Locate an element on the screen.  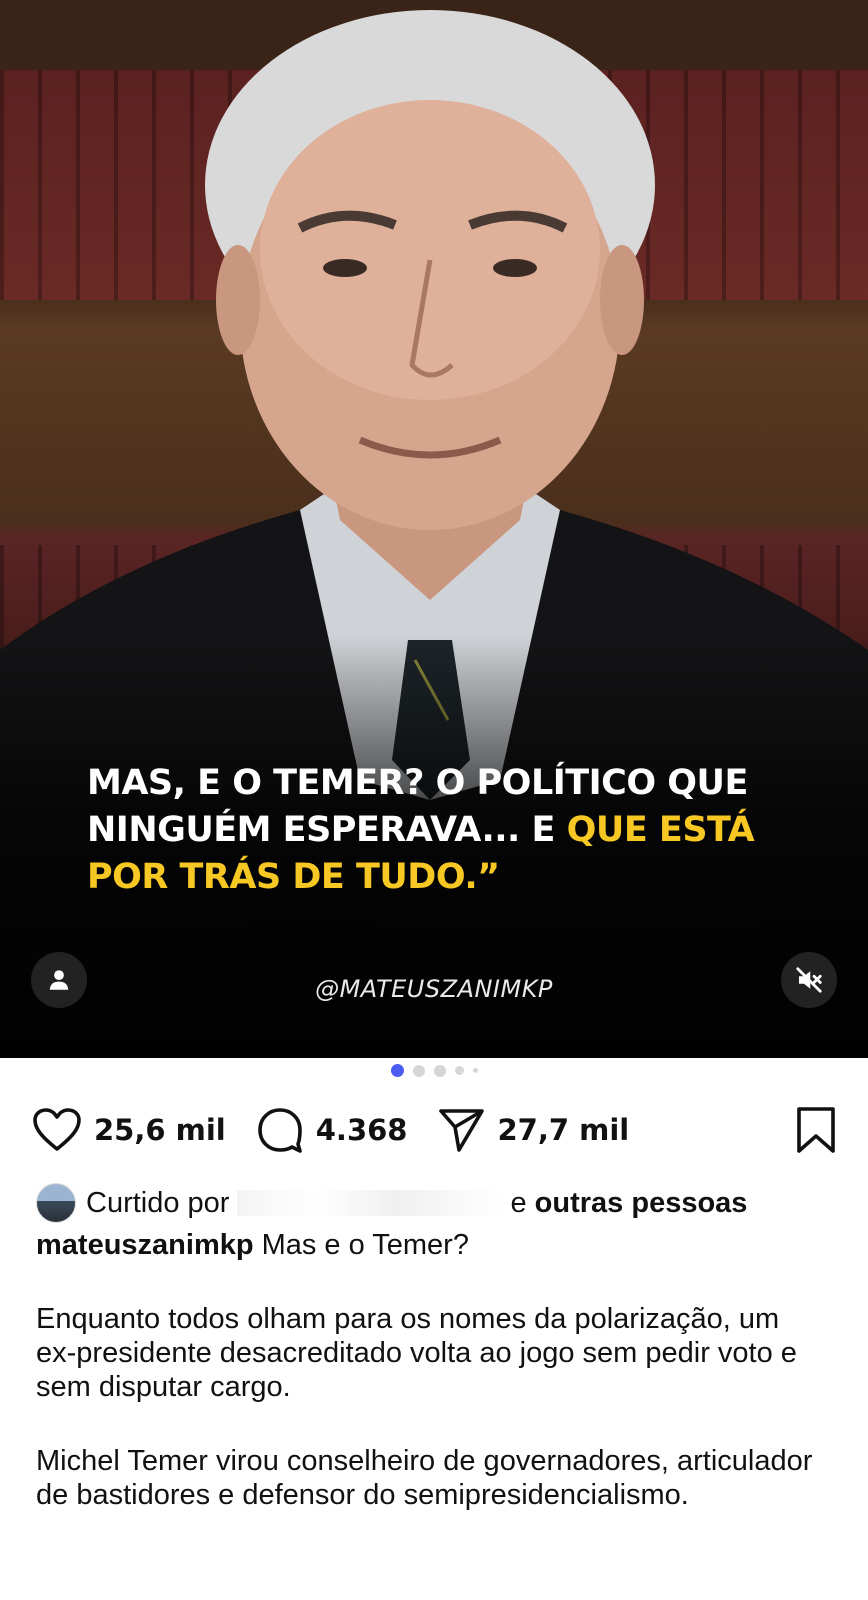
share-button: 27,7 mil is located at coordinates (533, 1130).